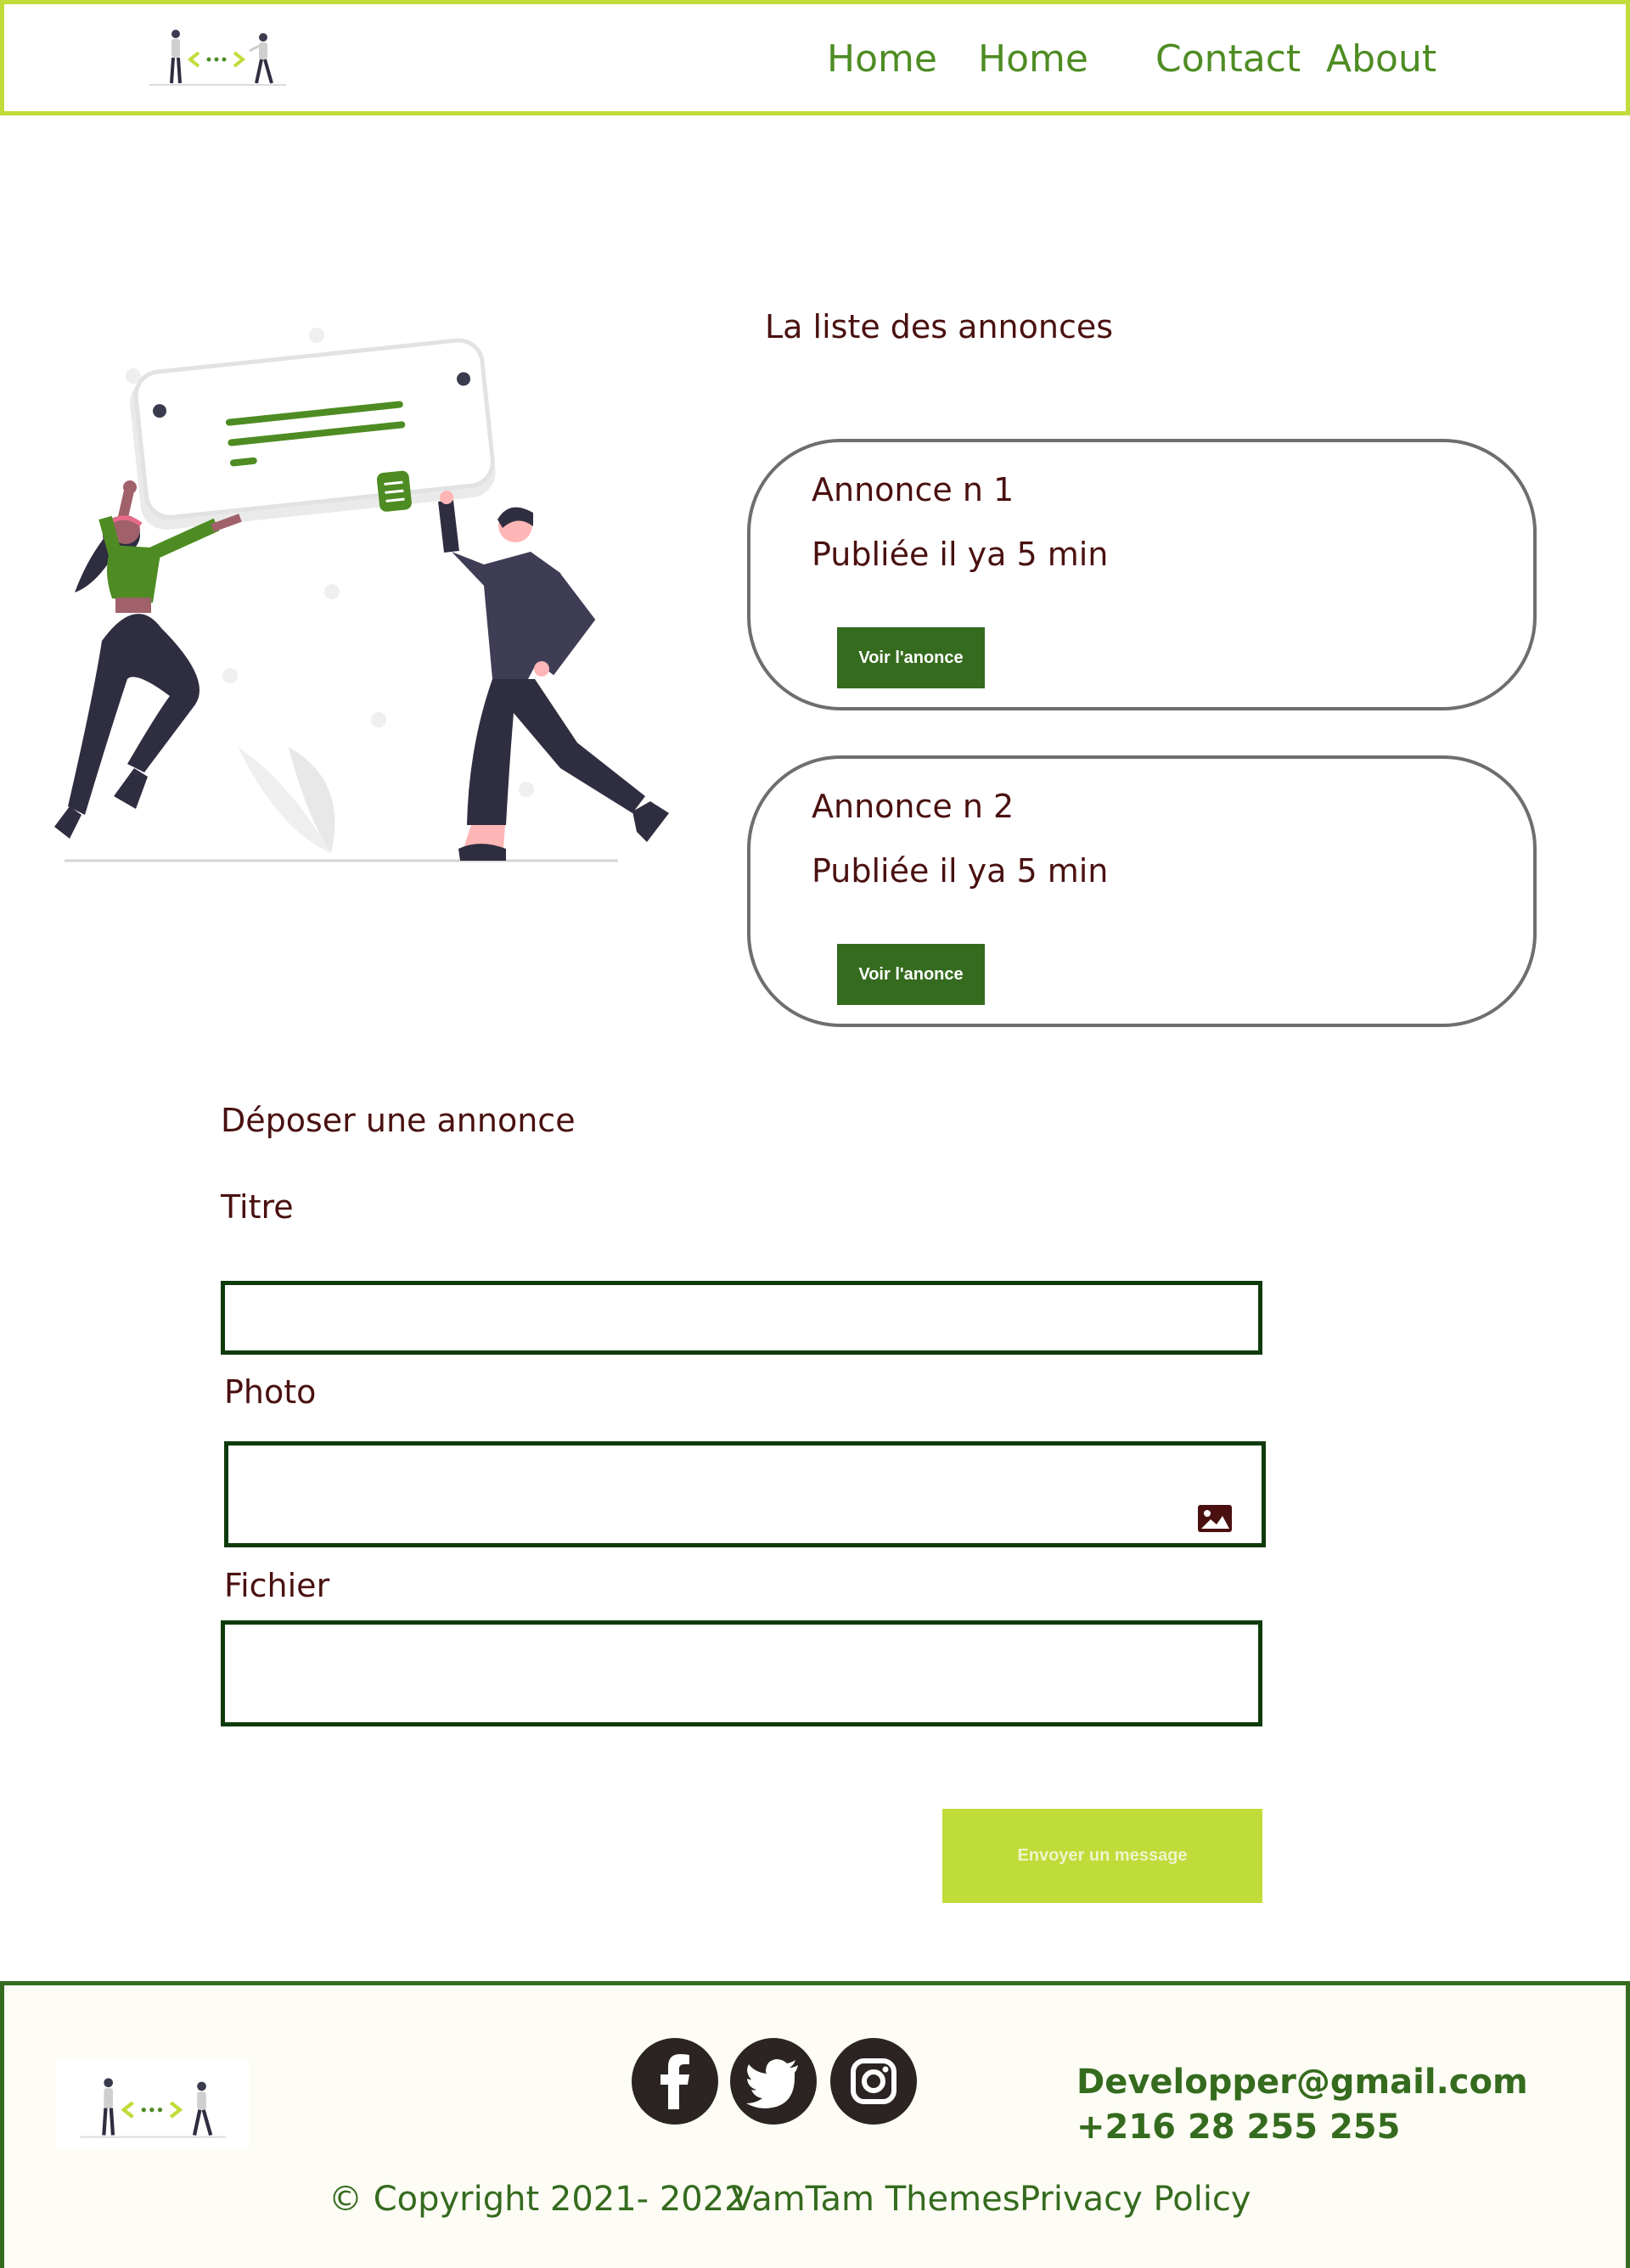  Describe the element at coordinates (940, 326) in the screenshot. I see `listing-title: La liste des annonces` at that location.